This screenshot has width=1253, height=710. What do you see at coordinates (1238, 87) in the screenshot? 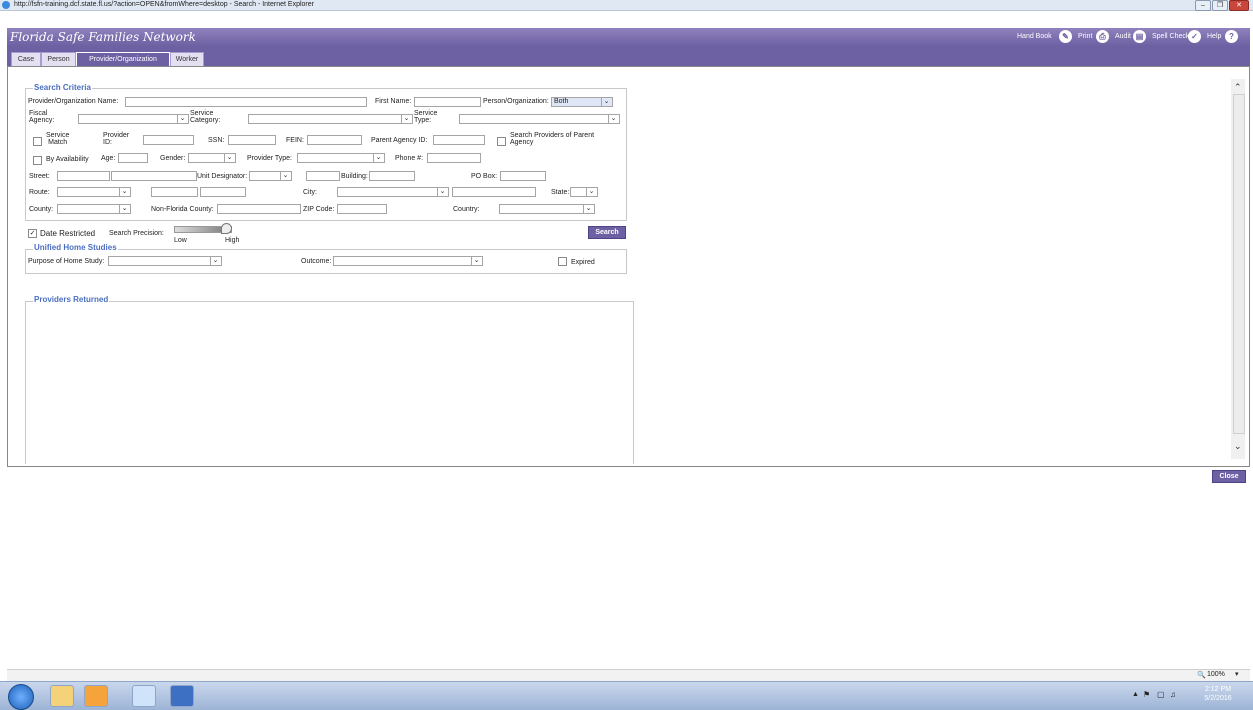
I see `scroll-up-icon: ⌃` at bounding box center [1238, 87].